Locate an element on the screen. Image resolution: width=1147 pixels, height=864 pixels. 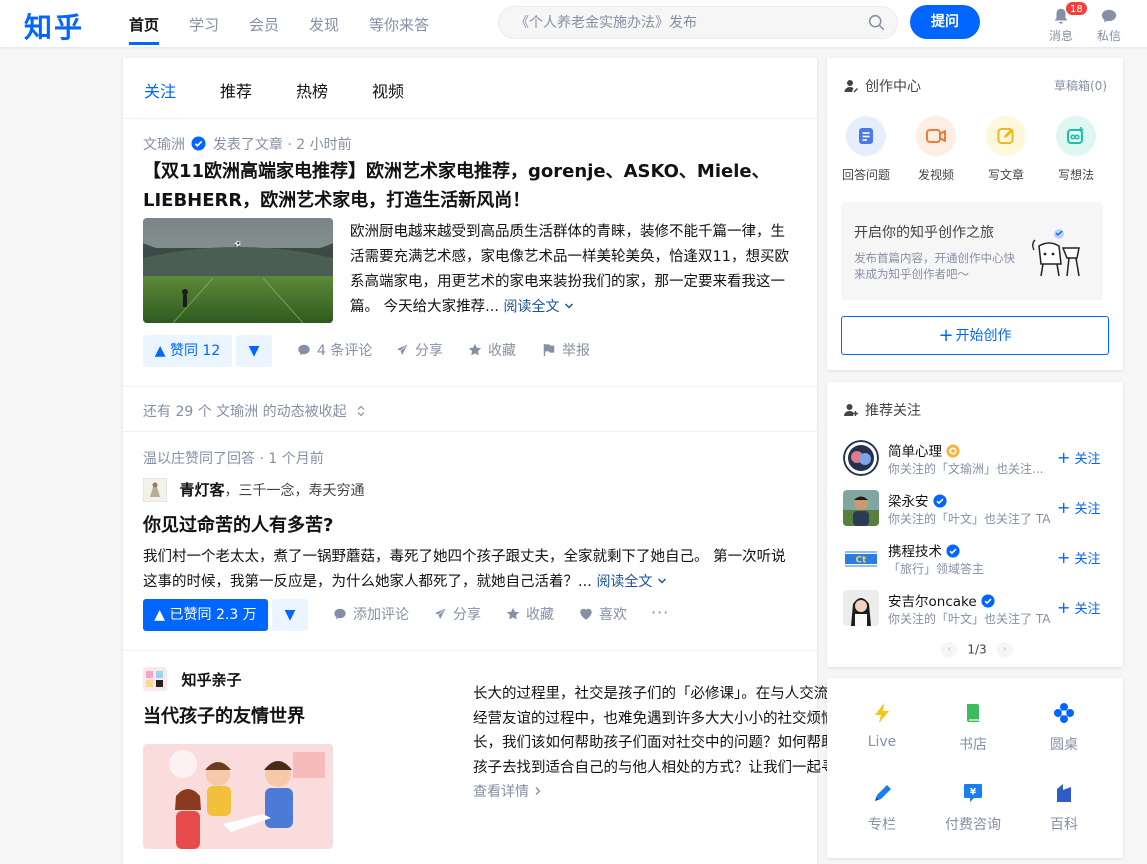
recommend-user: 安吉尔oncake 你关注的「叶文」也关注了 TA + 关注 is located at coordinates (978, 608).